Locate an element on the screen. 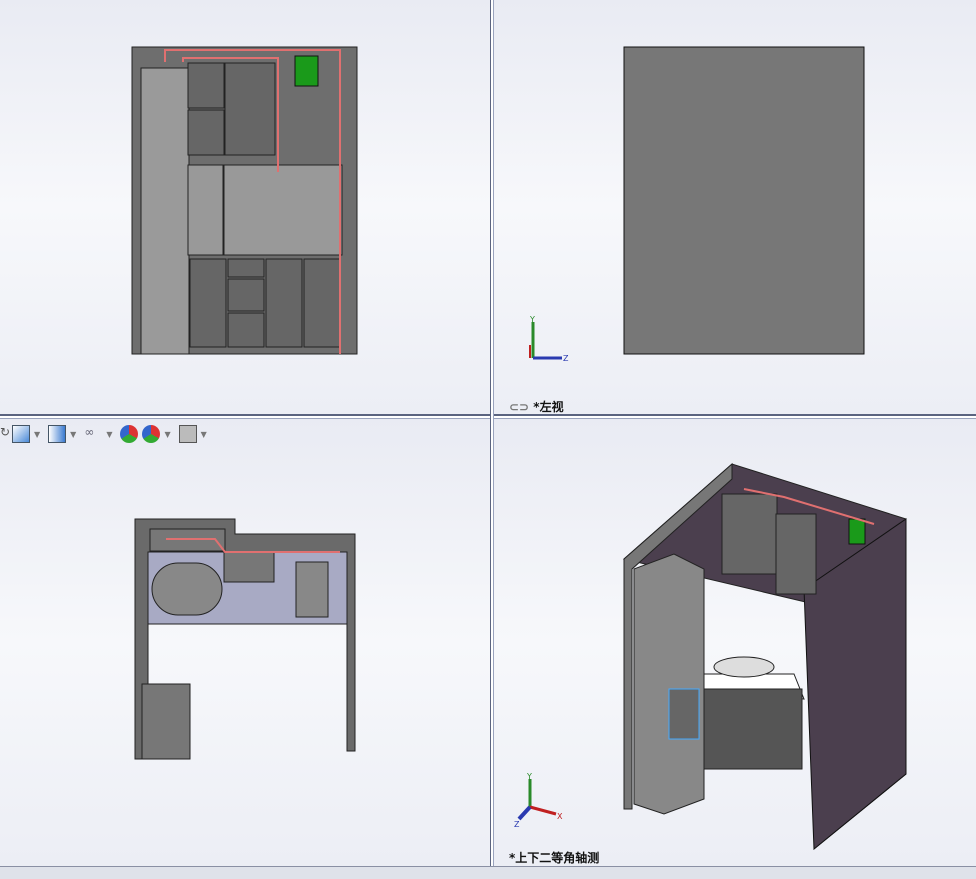 The height and width of the screenshot is (879, 976). triad-x-label: X is located at coordinates (560, 816).